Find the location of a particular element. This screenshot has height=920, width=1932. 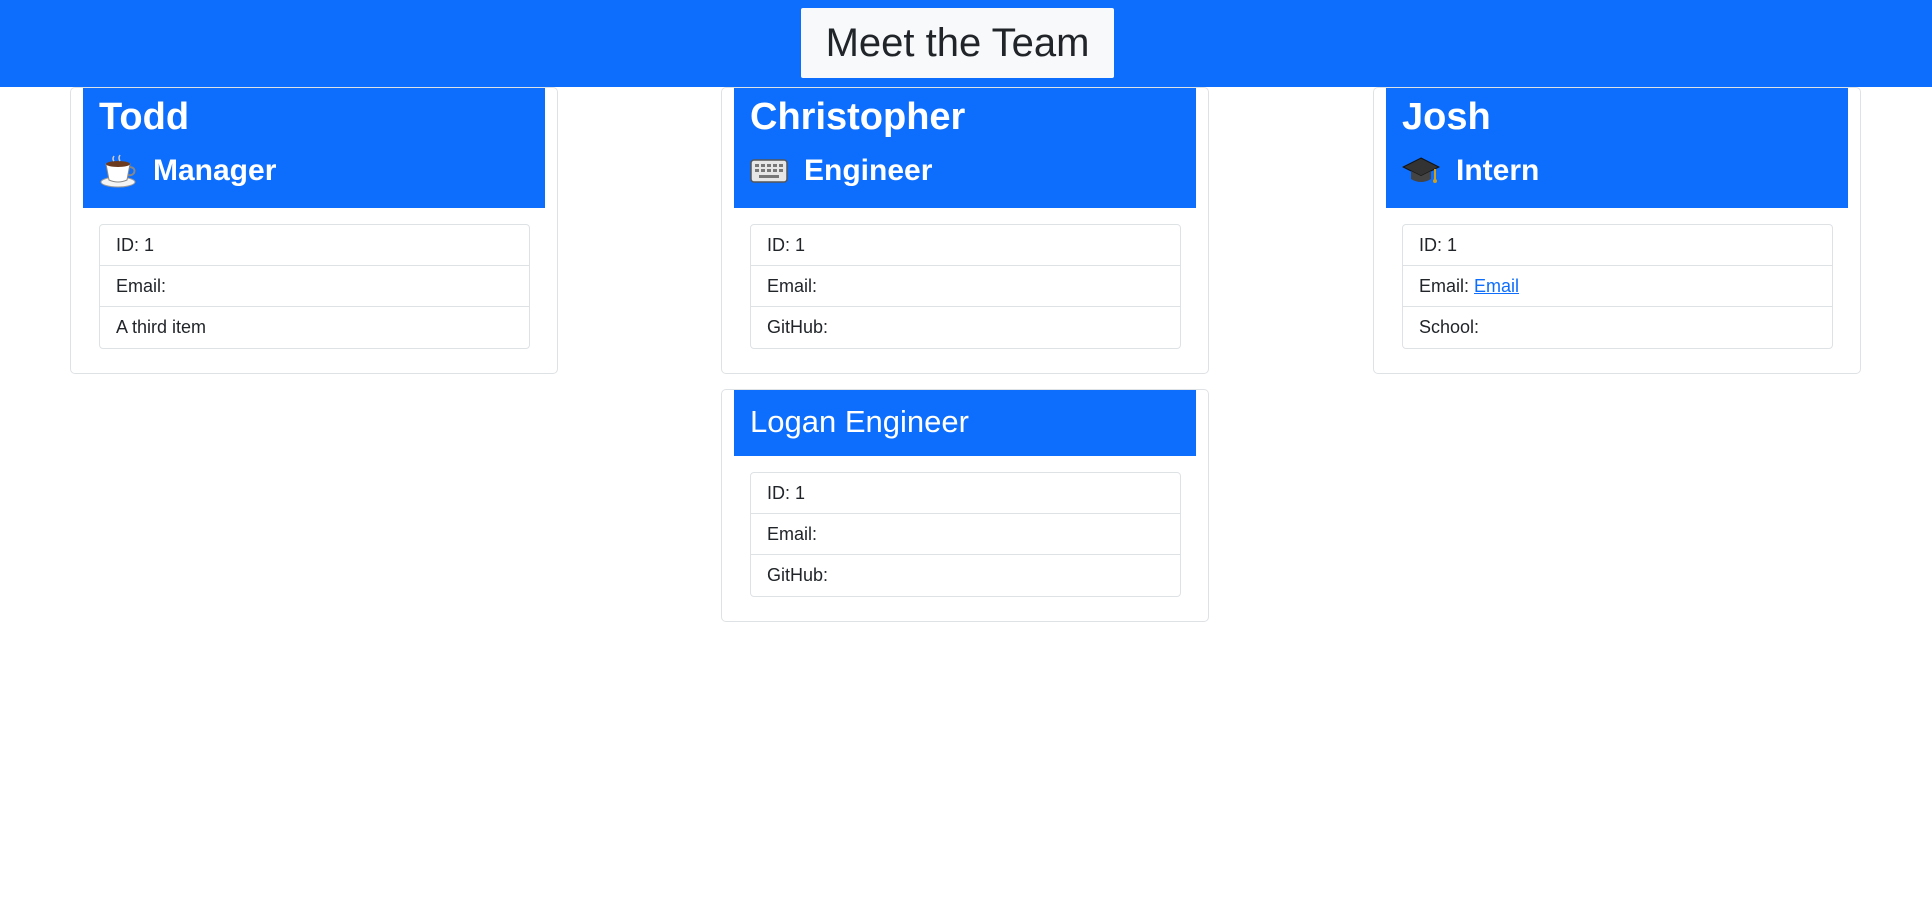

employee-name: Todd is located at coordinates (144, 117).